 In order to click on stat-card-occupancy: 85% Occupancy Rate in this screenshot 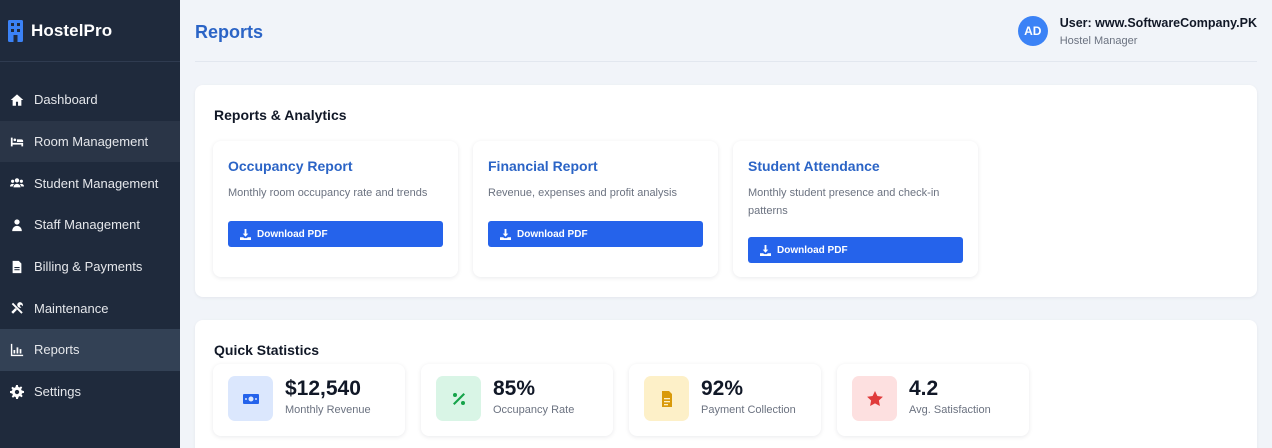, I will do `click(517, 400)`.